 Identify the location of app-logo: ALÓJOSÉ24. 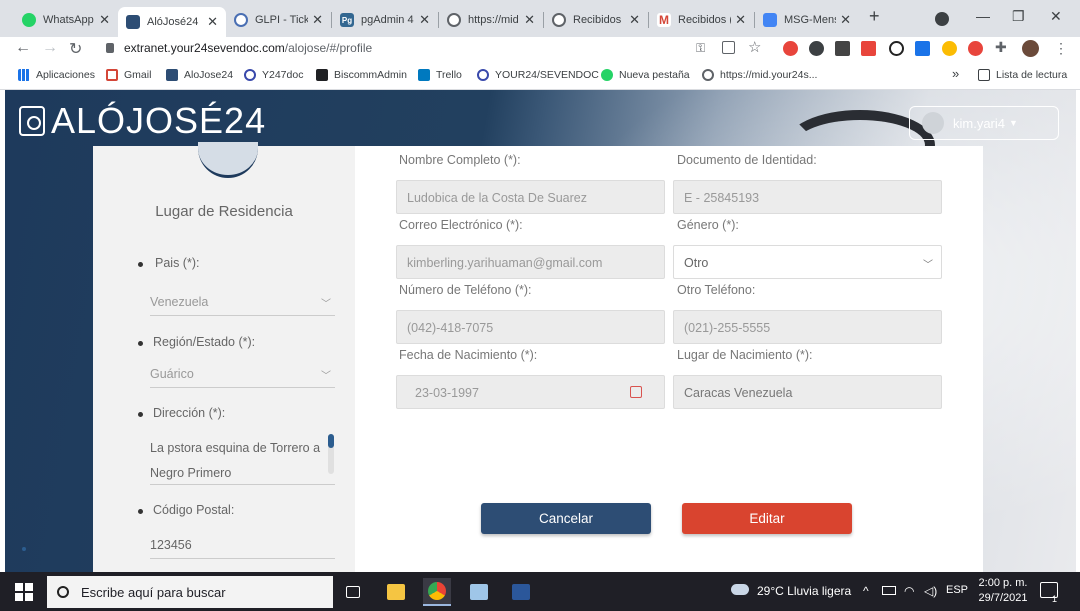
(142, 121).